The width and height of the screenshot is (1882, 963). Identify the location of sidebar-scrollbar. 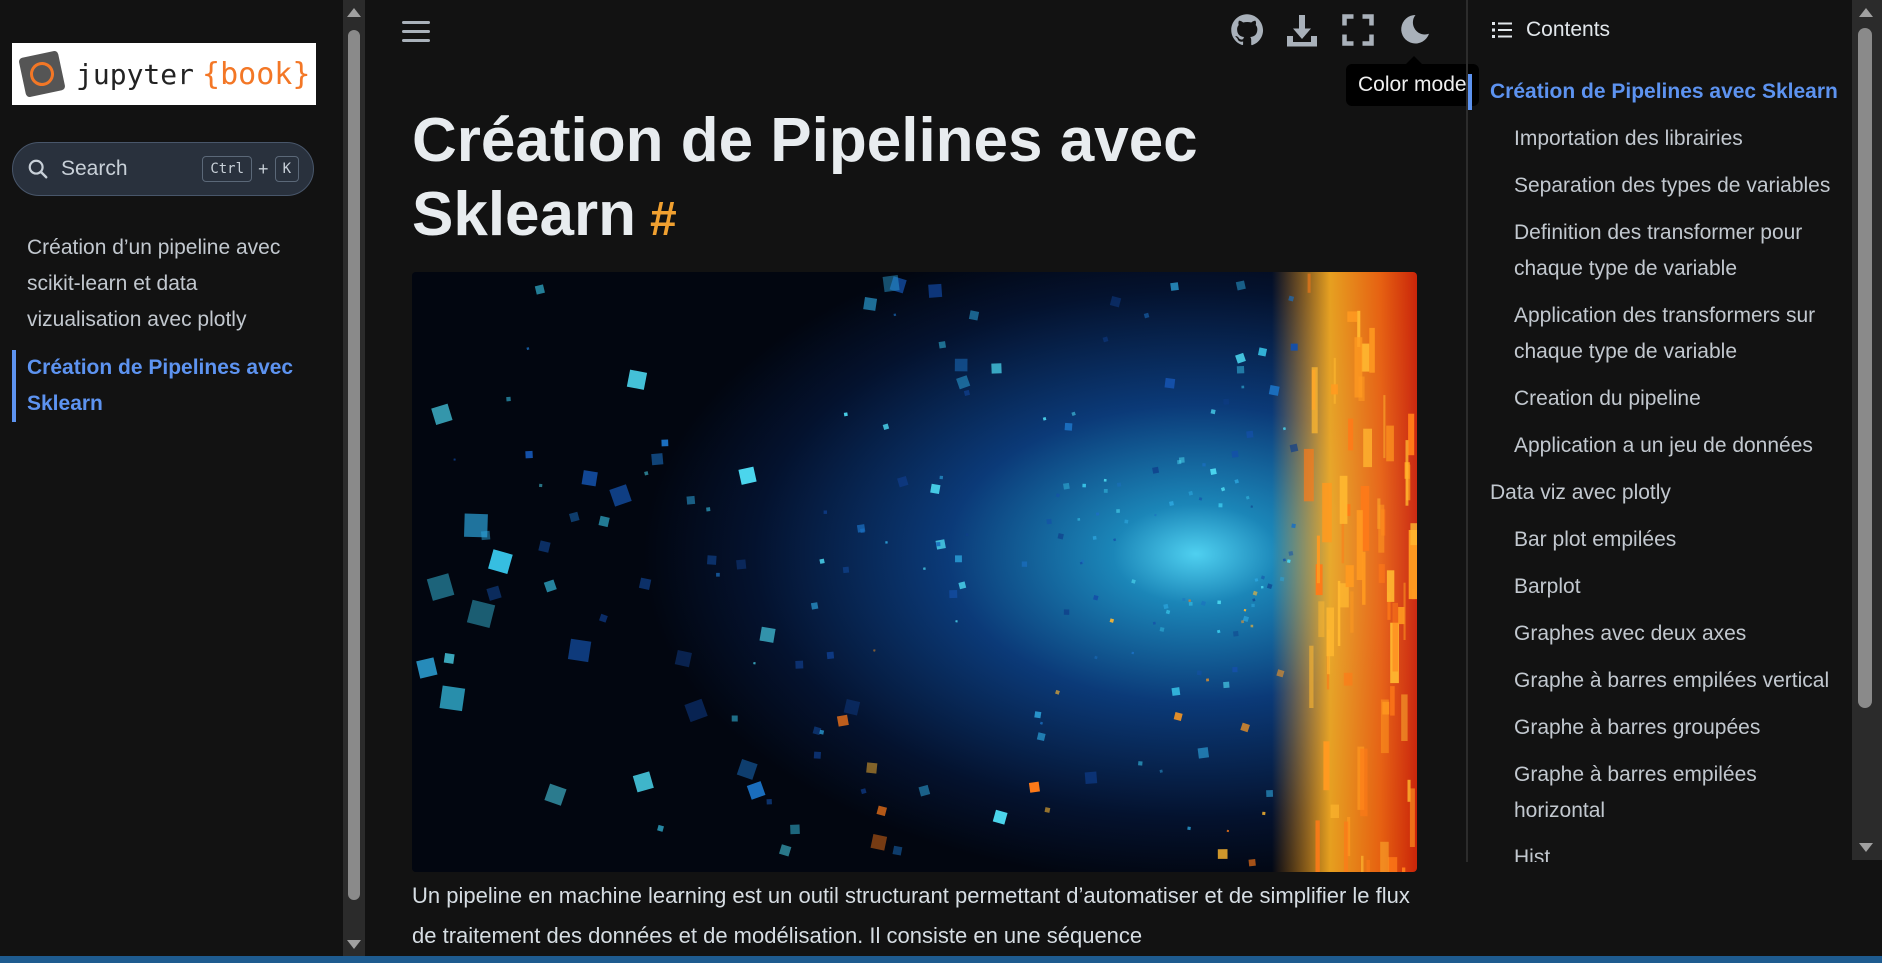
(354, 478).